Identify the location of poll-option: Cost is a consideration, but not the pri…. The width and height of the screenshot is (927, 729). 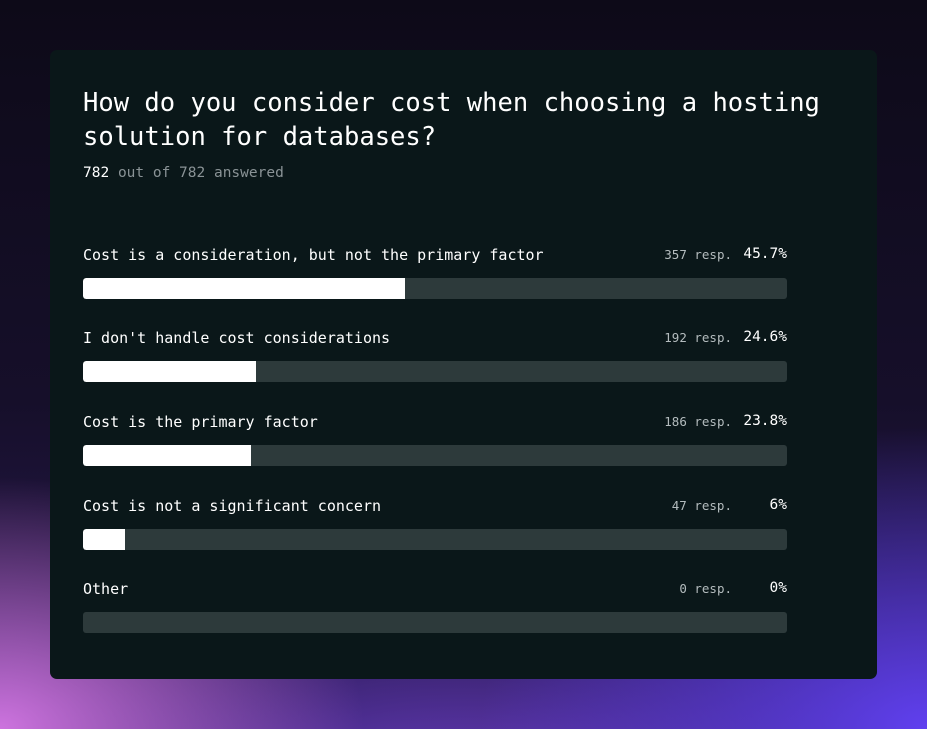
(435, 276).